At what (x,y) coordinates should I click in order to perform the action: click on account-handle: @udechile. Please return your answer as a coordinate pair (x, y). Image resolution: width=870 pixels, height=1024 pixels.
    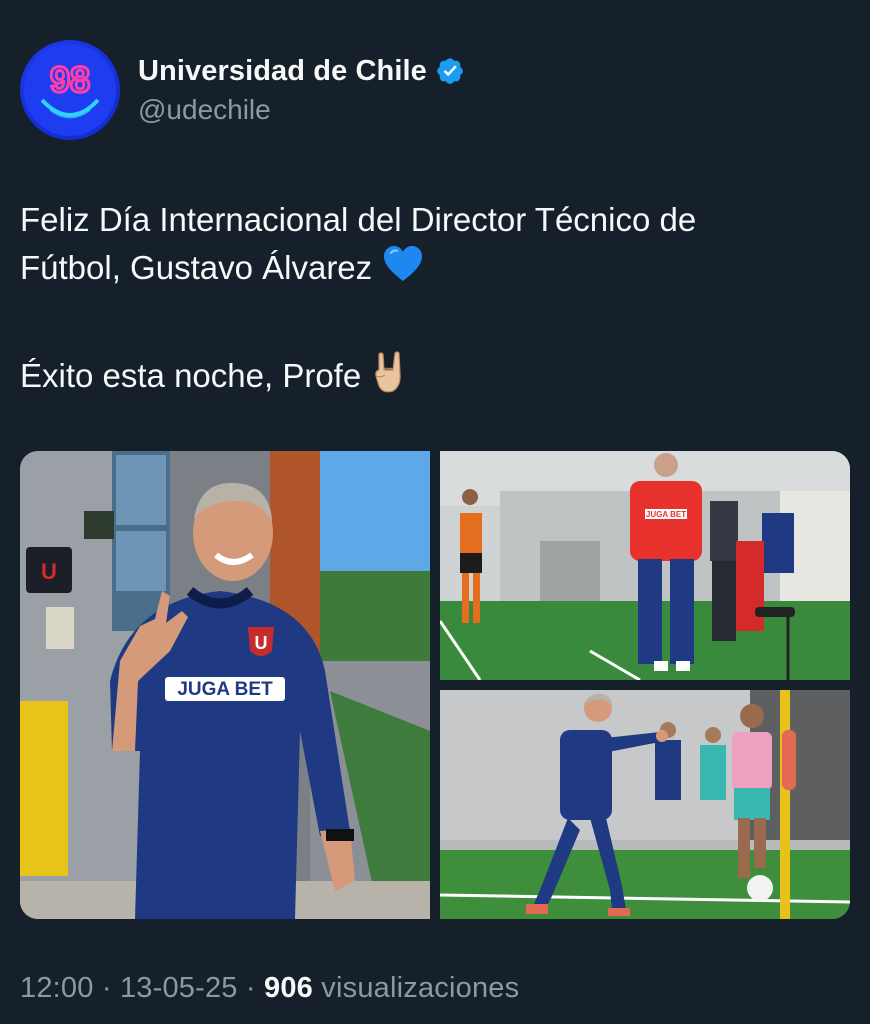
    Looking at the image, I should click on (301, 110).